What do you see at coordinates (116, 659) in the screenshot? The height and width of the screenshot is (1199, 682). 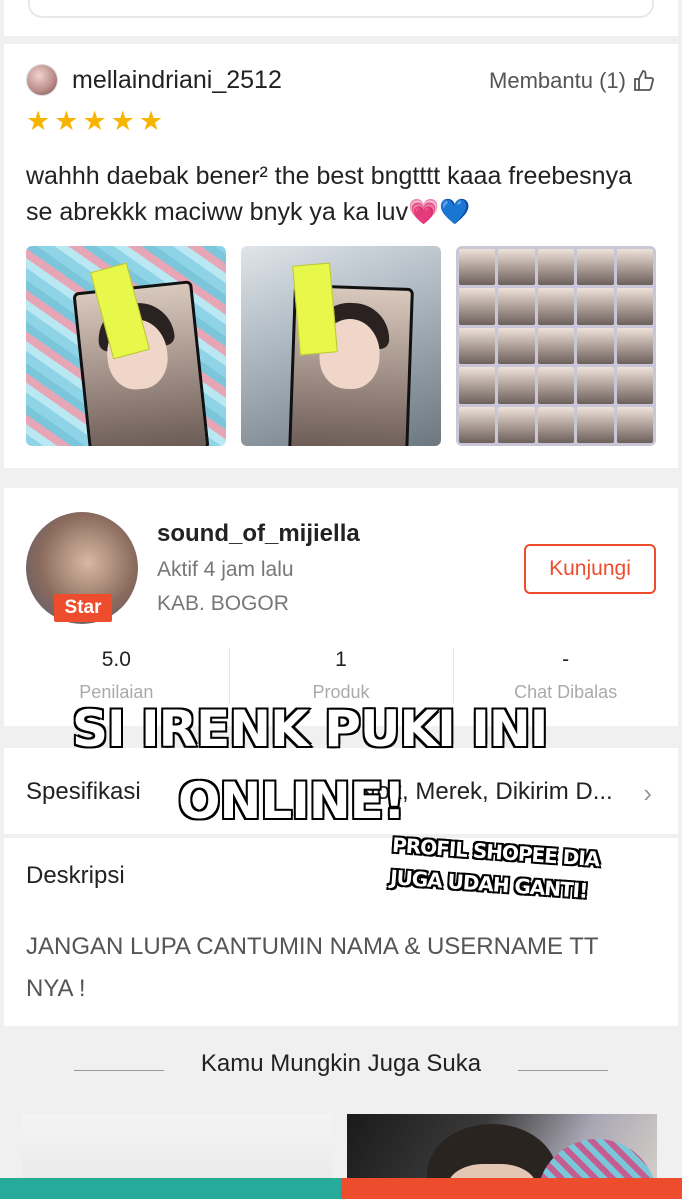 I see `stat-value: 5.0` at bounding box center [116, 659].